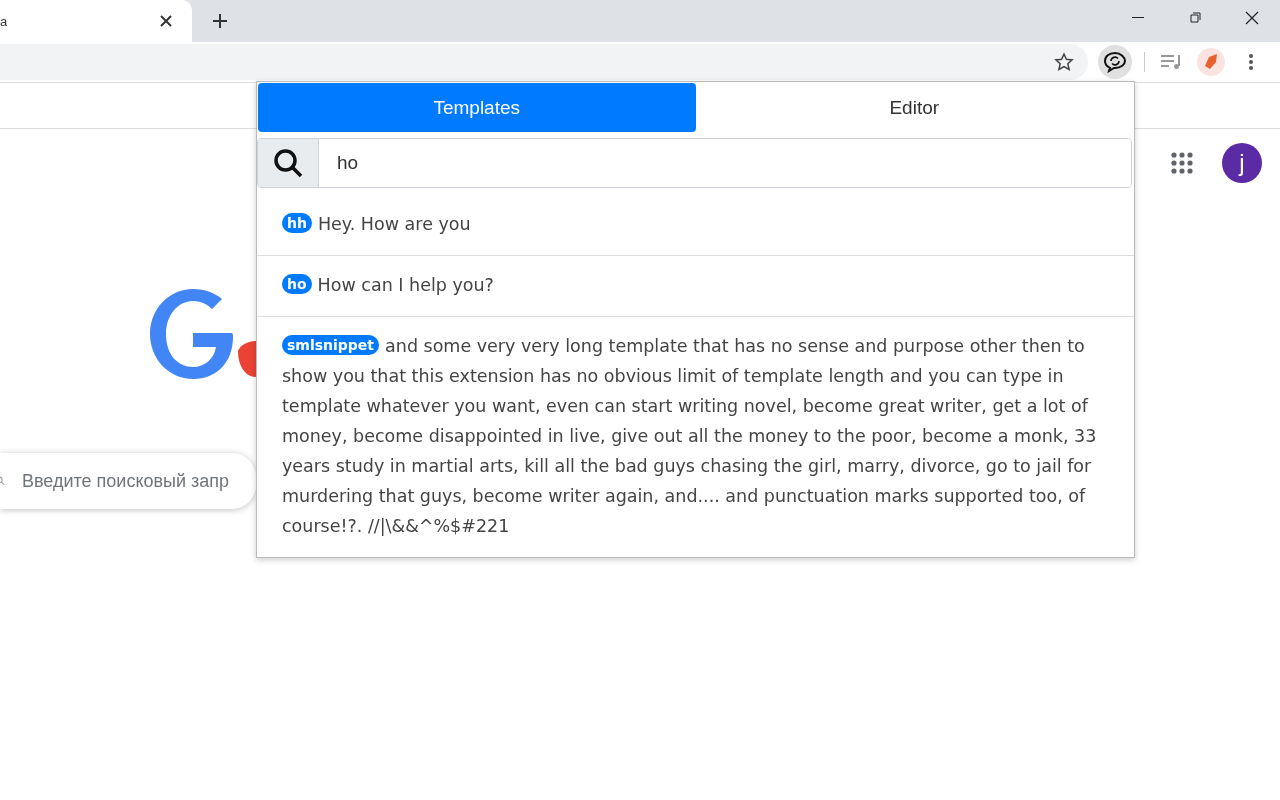  Describe the element at coordinates (1137, 18) in the screenshot. I see `minimize-icon` at that location.